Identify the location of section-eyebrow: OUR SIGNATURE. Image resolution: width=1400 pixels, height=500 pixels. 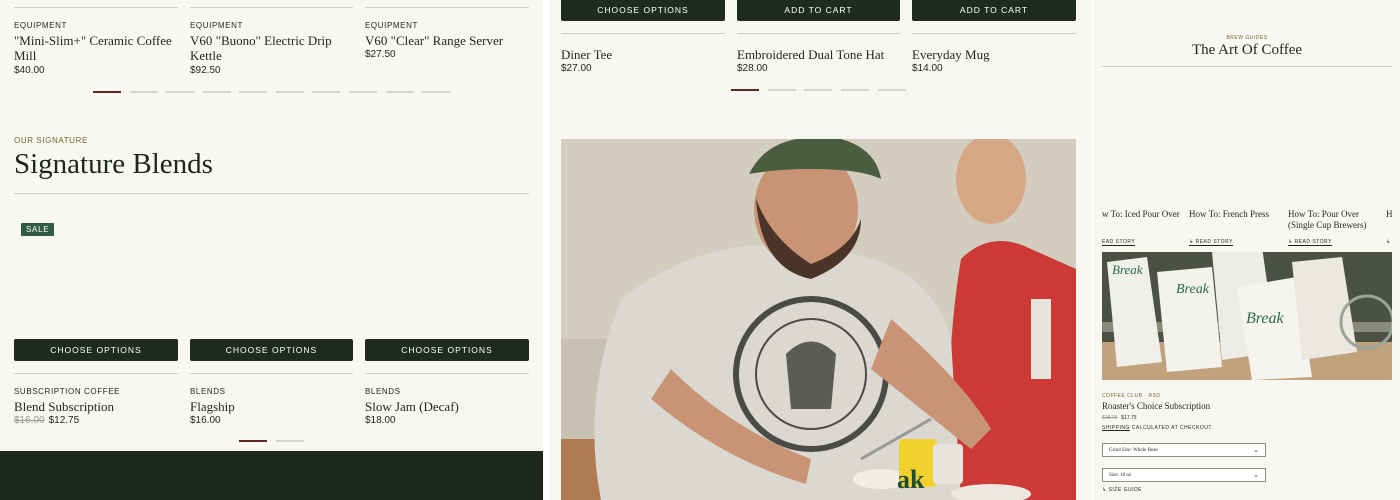
(51, 140).